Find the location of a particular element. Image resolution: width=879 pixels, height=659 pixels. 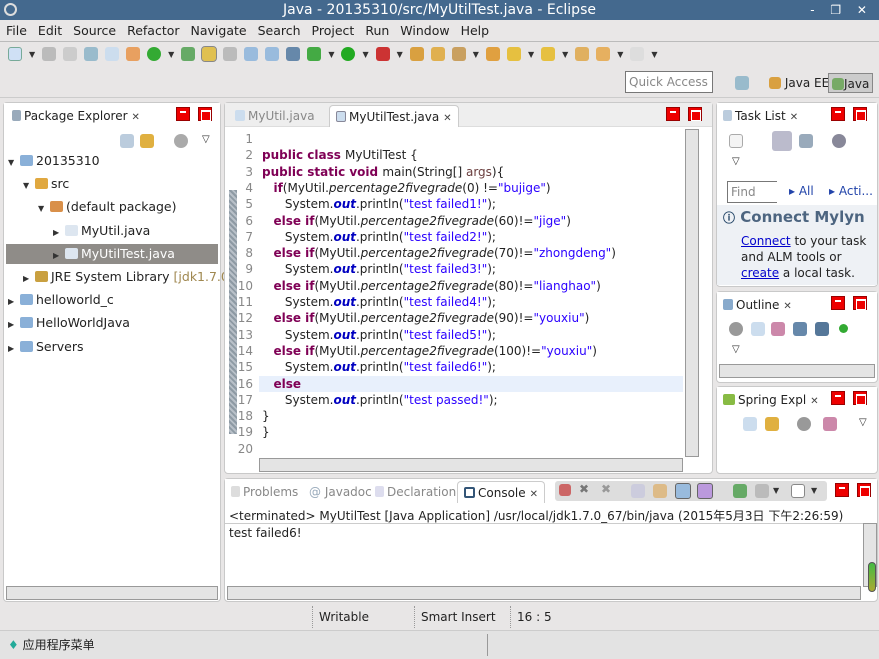

toggle-breadcrumb-icon is located at coordinates (230, 54).